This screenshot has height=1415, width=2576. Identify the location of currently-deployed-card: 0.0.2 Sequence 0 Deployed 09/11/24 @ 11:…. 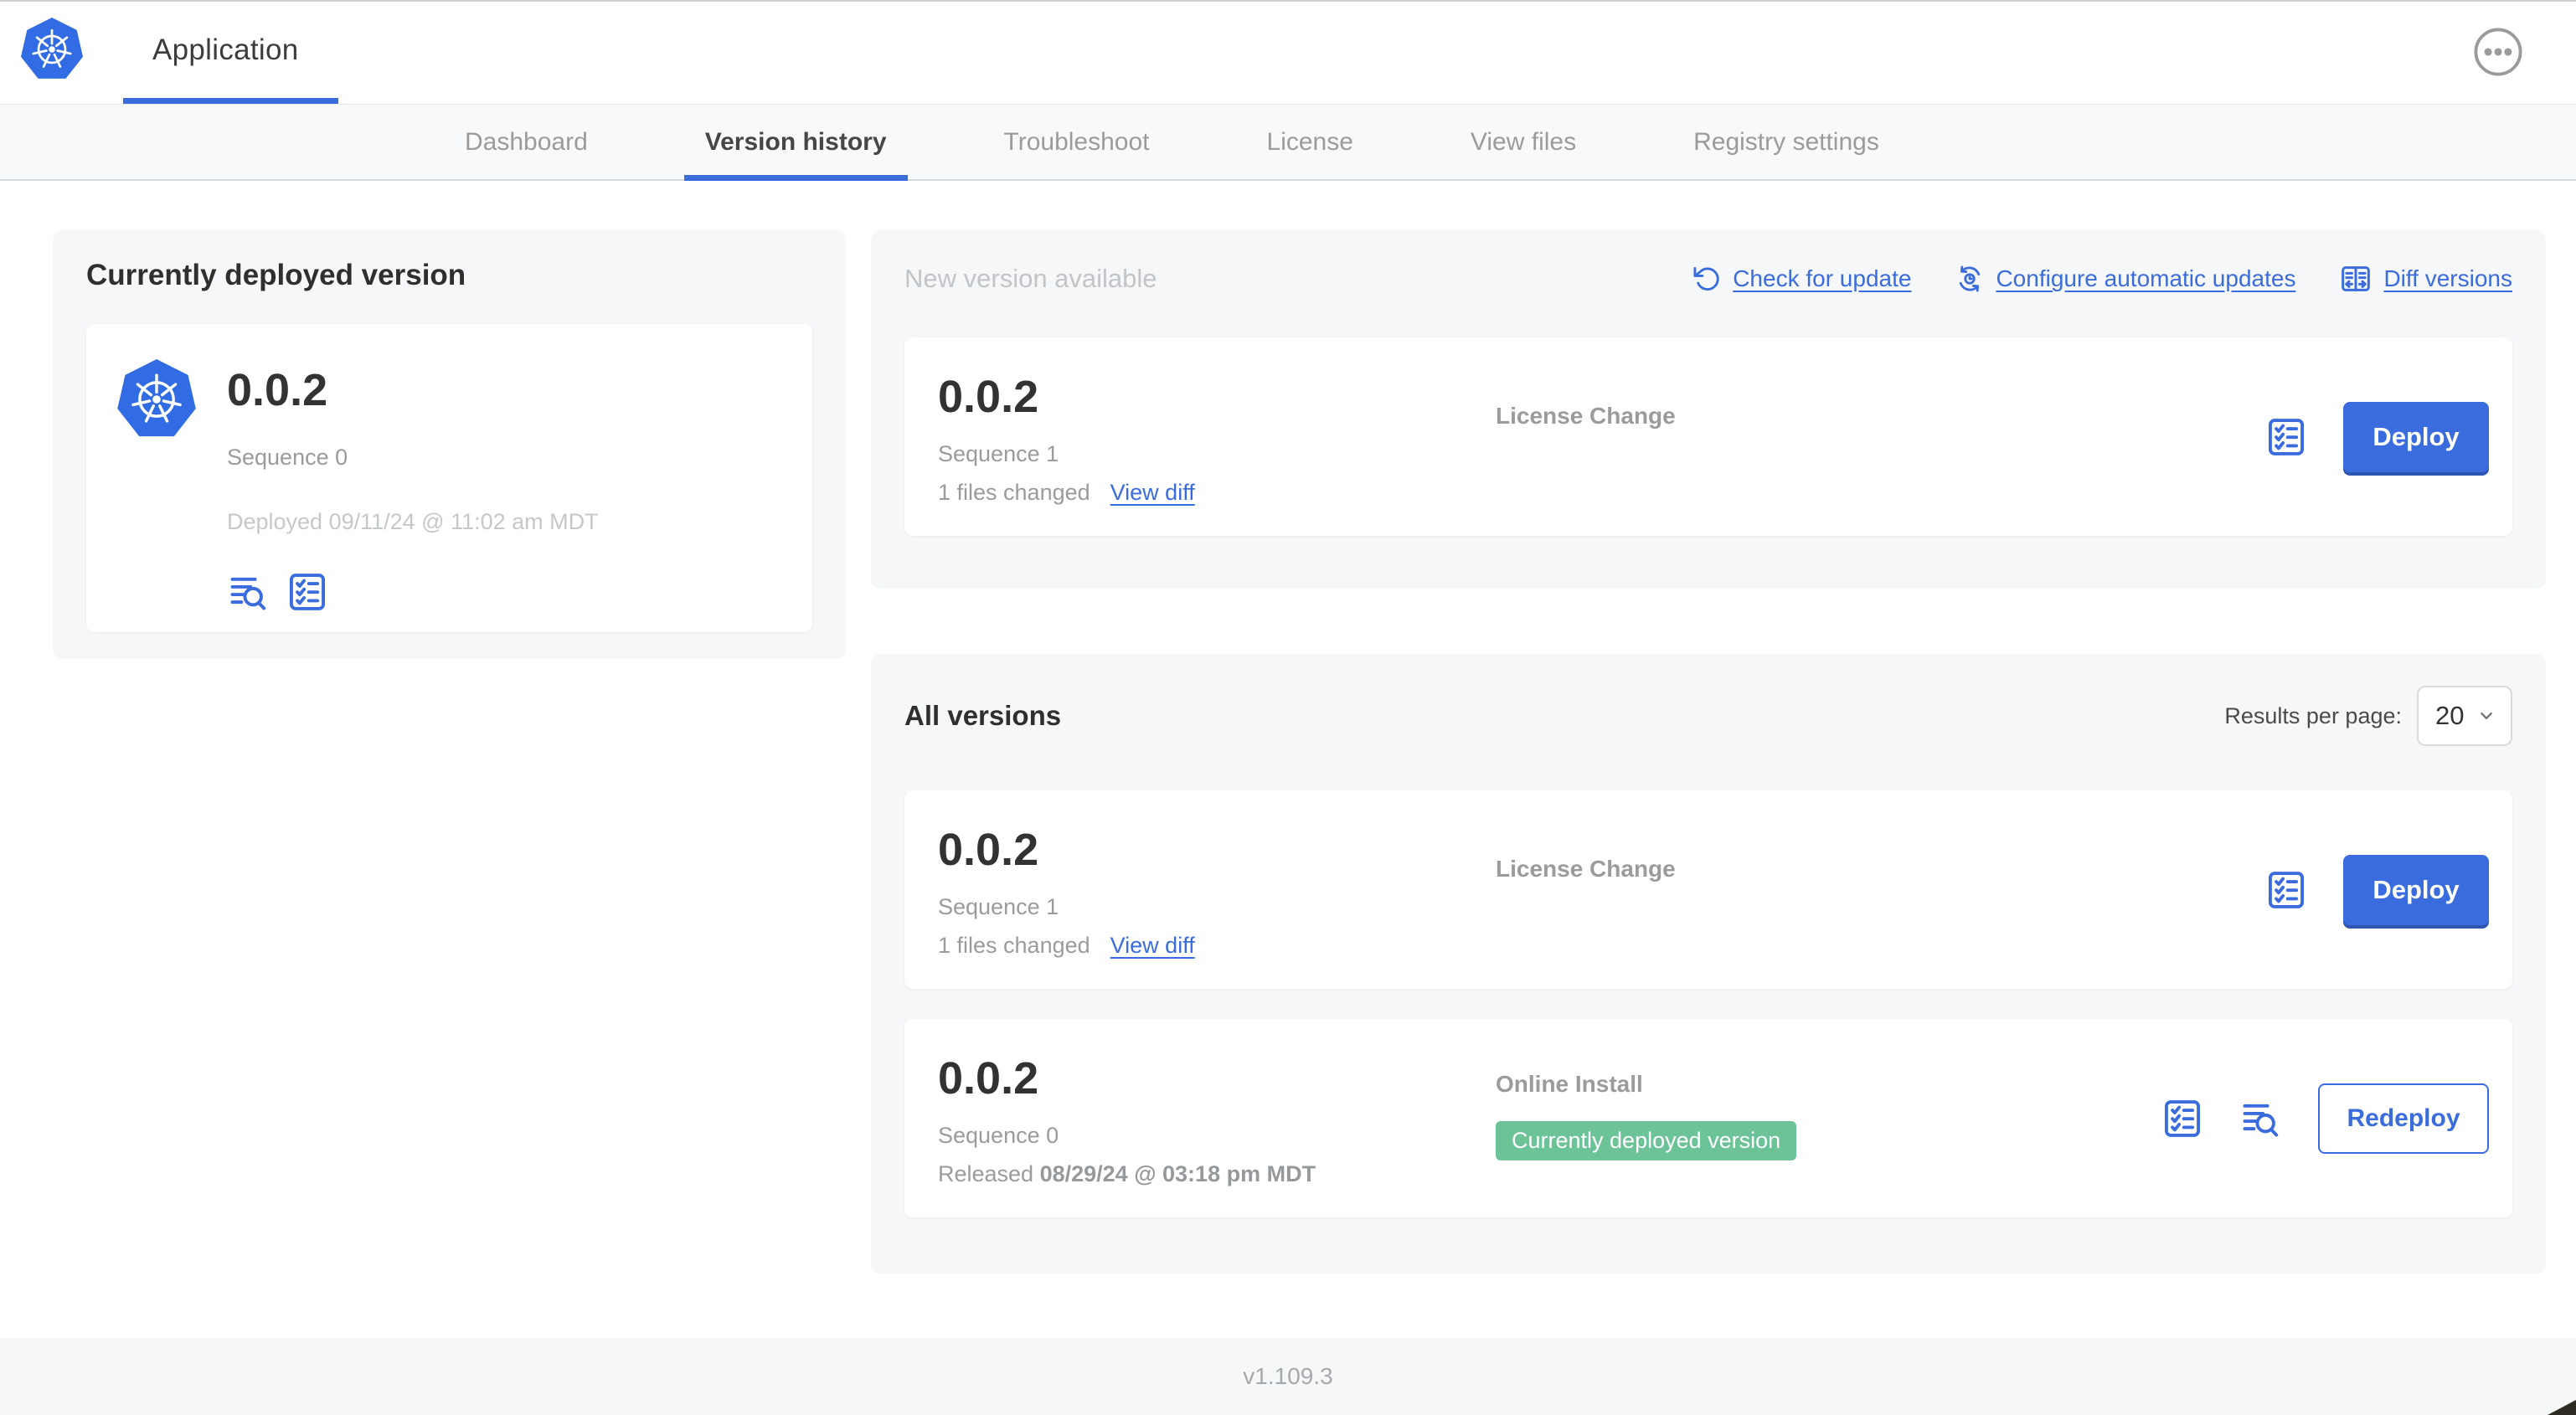
(449, 478).